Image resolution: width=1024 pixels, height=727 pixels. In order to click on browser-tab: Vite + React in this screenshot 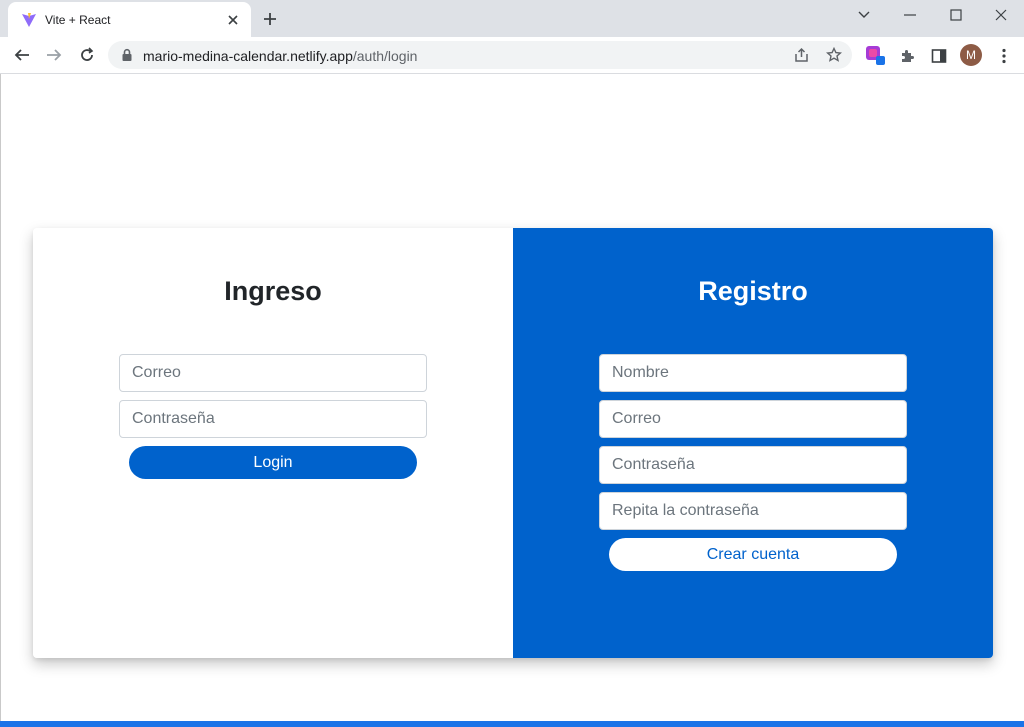, I will do `click(129, 19)`.